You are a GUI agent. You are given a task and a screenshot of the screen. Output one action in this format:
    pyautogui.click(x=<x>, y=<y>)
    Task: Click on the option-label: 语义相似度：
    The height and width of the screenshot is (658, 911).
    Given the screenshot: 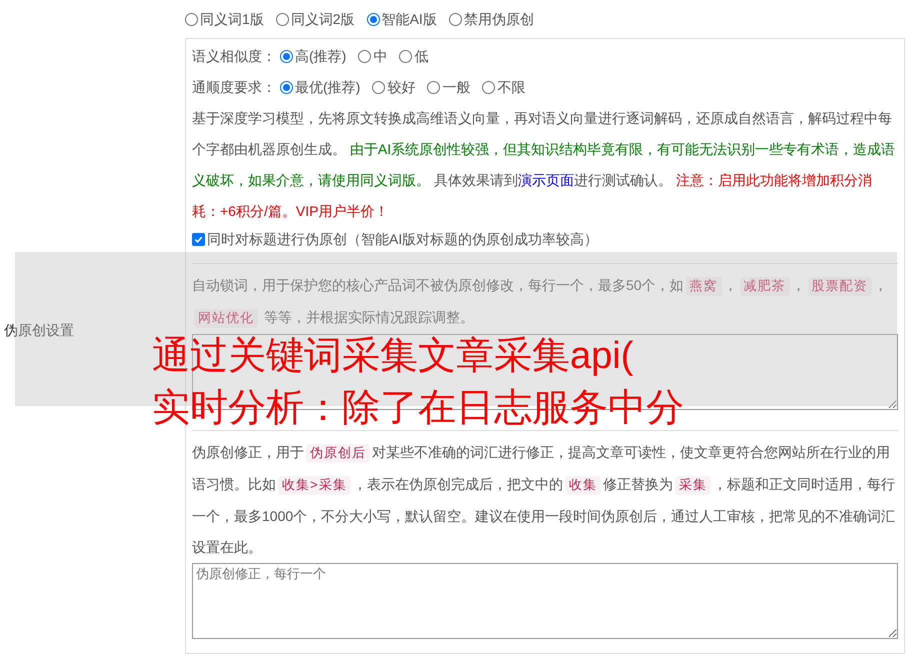 What is the action you would take?
    pyautogui.click(x=234, y=56)
    